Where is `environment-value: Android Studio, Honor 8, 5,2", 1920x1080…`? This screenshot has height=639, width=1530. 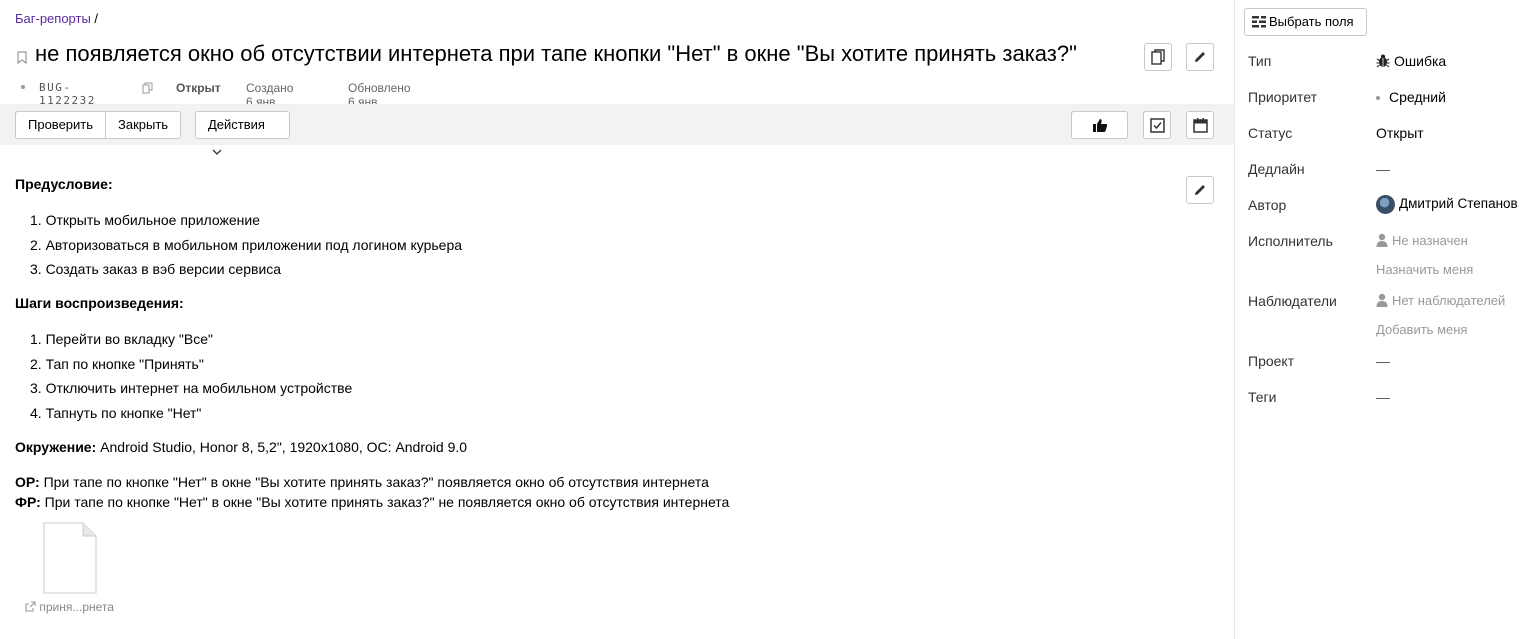 environment-value: Android Studio, Honor 8, 5,2", 1920x1080… is located at coordinates (282, 447).